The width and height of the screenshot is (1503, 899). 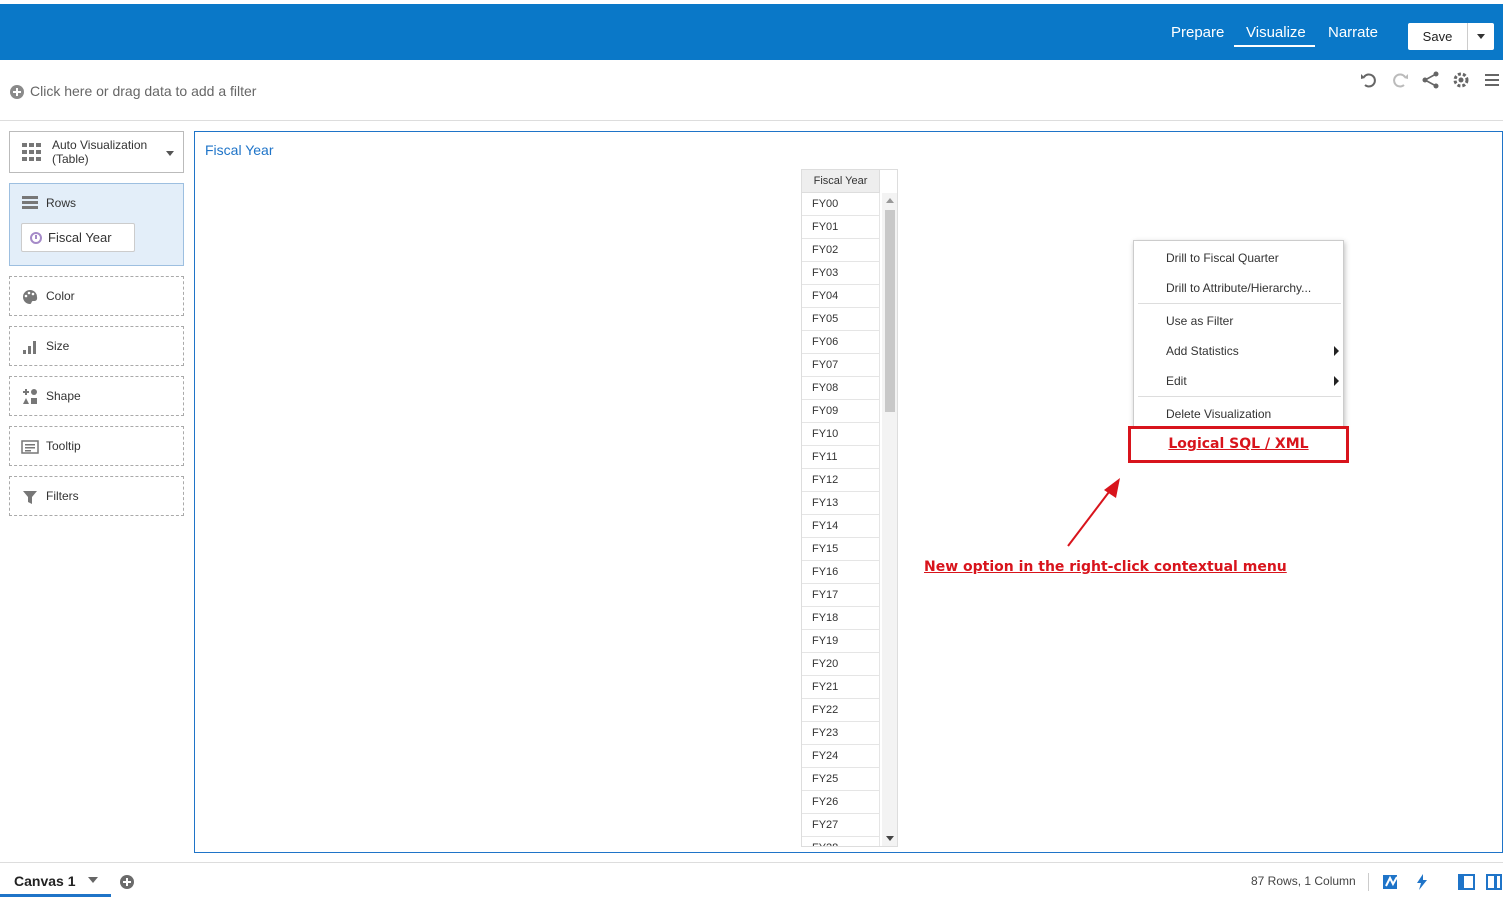 I want to click on highlighted-menu-label: Logical SQL / XML, so click(x=1238, y=444).